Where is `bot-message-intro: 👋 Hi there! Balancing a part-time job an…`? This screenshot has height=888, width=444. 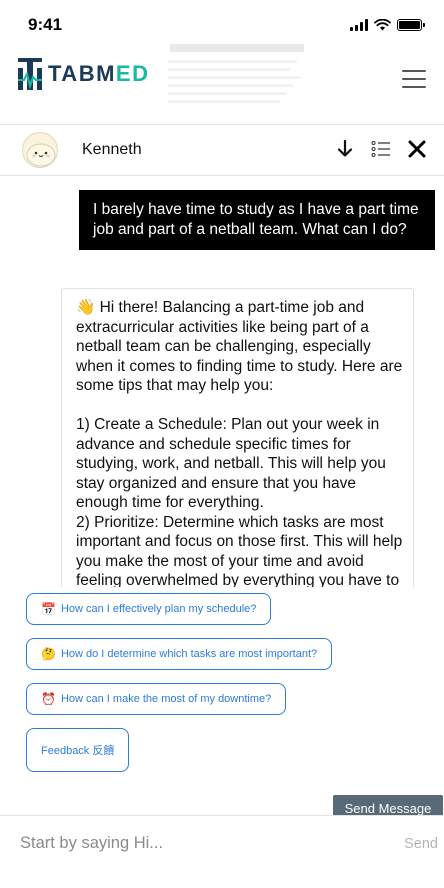
bot-message-intro: 👋 Hi there! Balancing a part-time job an… is located at coordinates (239, 346).